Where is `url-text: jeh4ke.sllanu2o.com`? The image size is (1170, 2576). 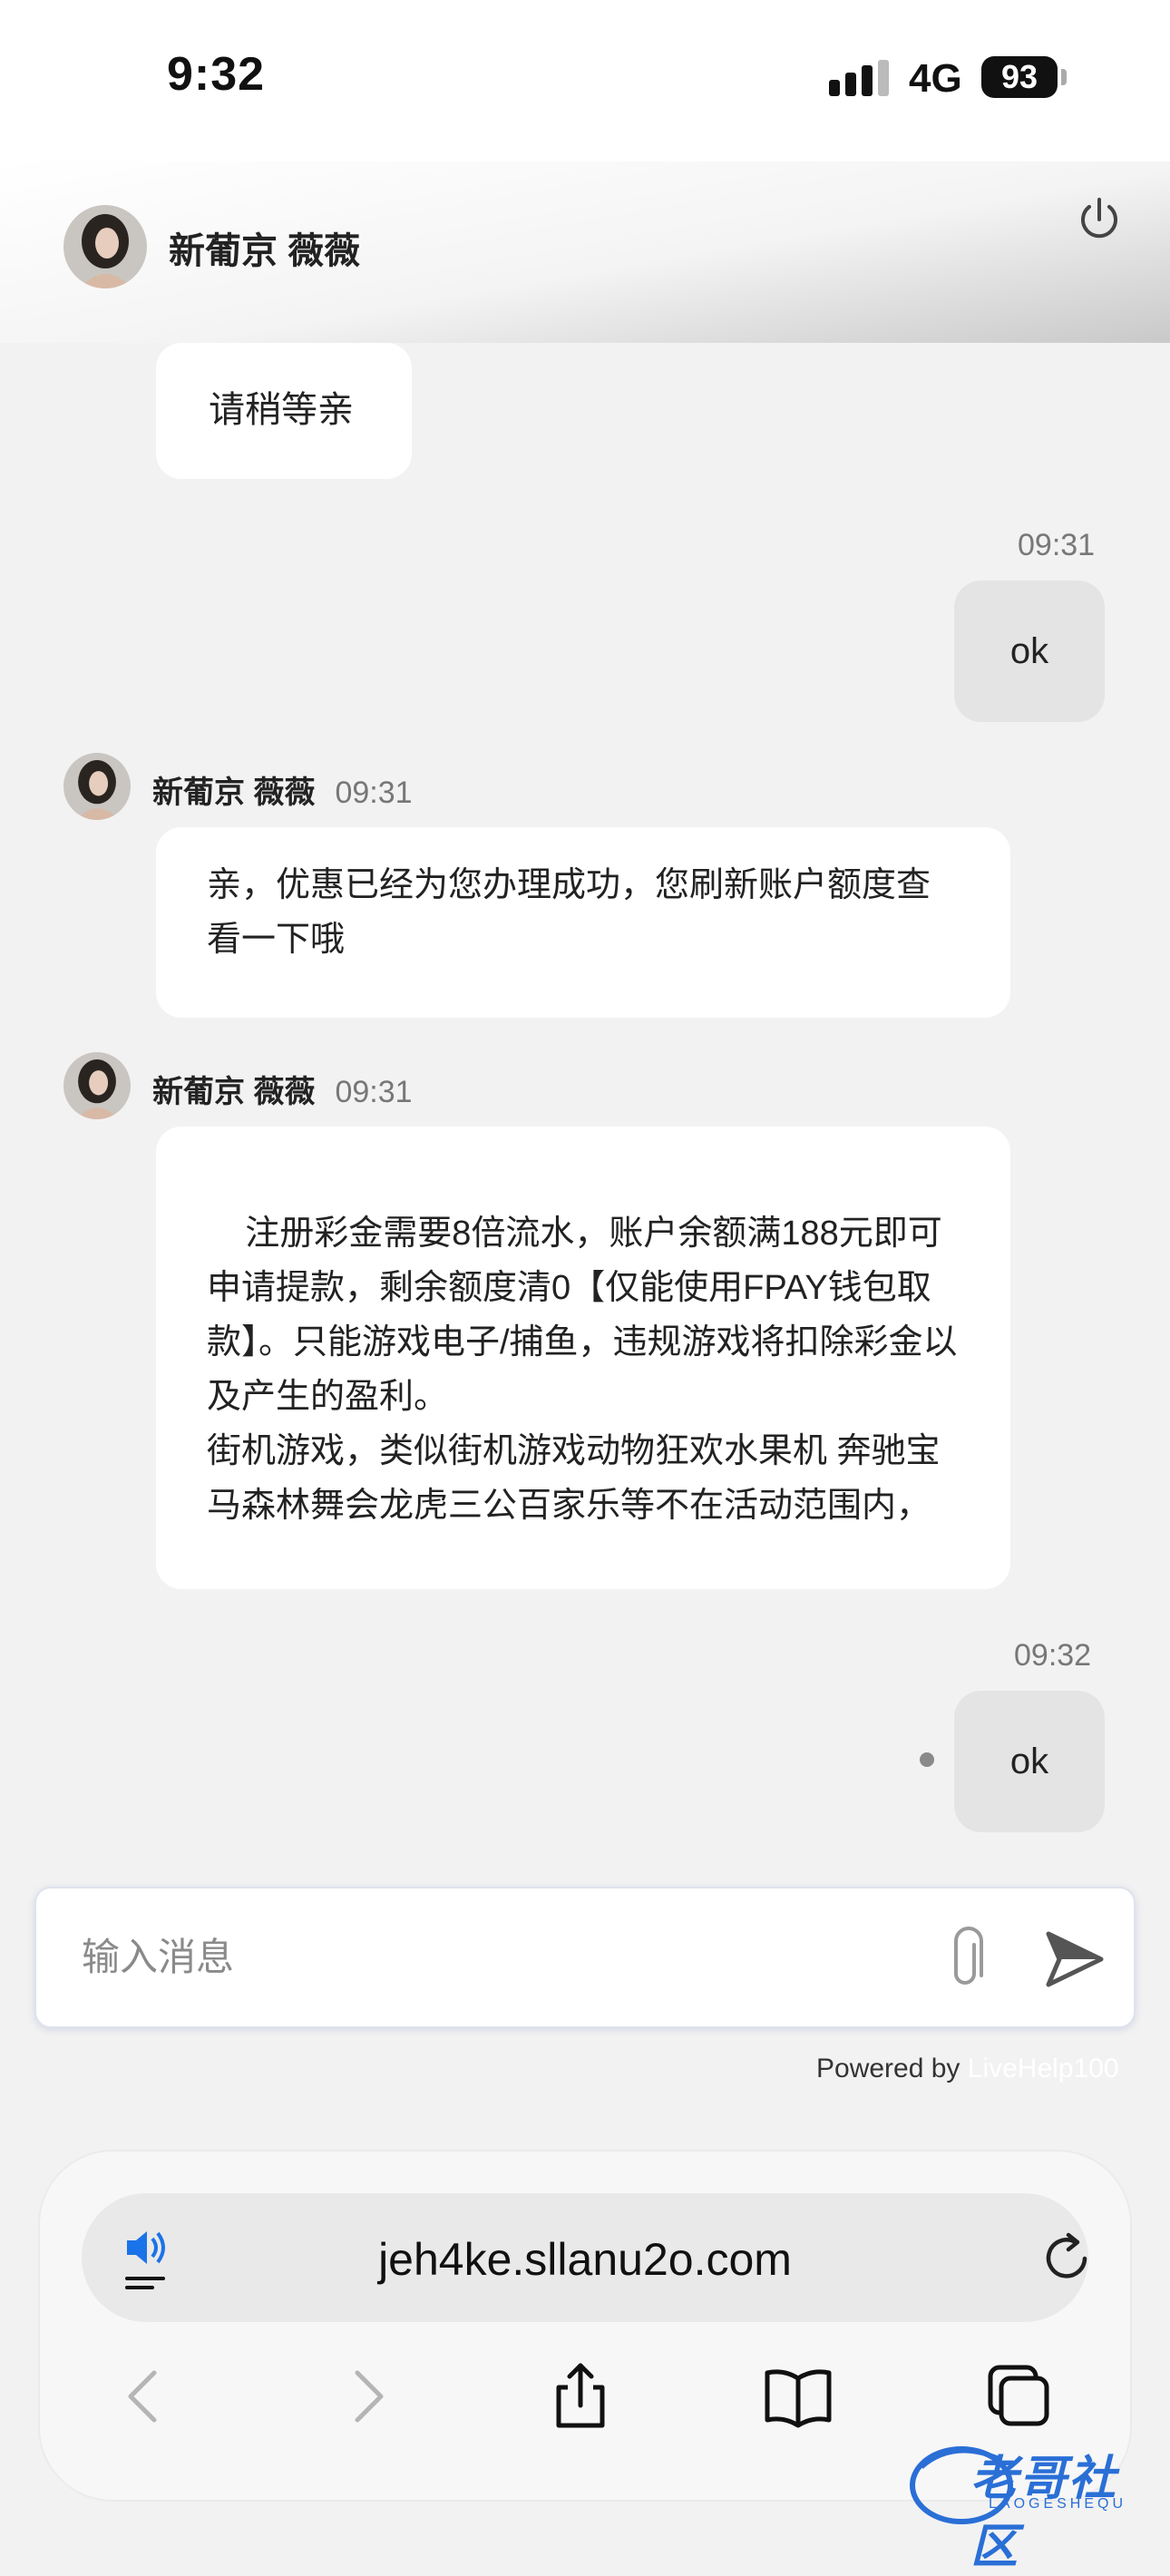
url-text: jeh4ke.sllanu2o.com is located at coordinates (585, 2259).